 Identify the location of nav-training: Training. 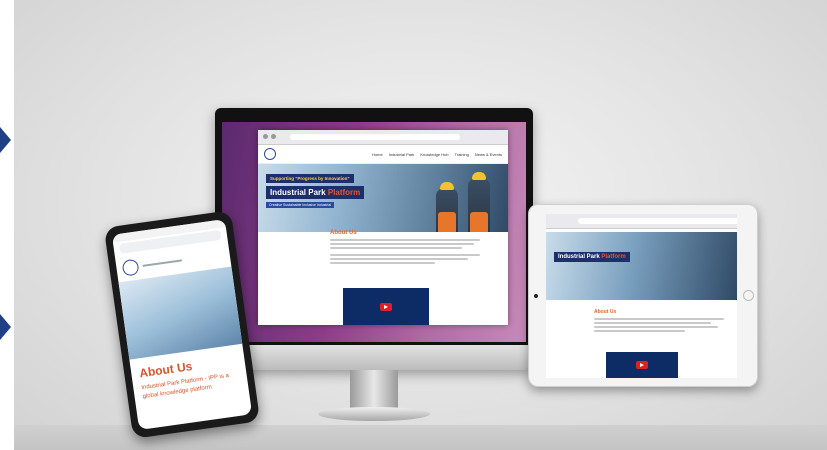
(462, 154).